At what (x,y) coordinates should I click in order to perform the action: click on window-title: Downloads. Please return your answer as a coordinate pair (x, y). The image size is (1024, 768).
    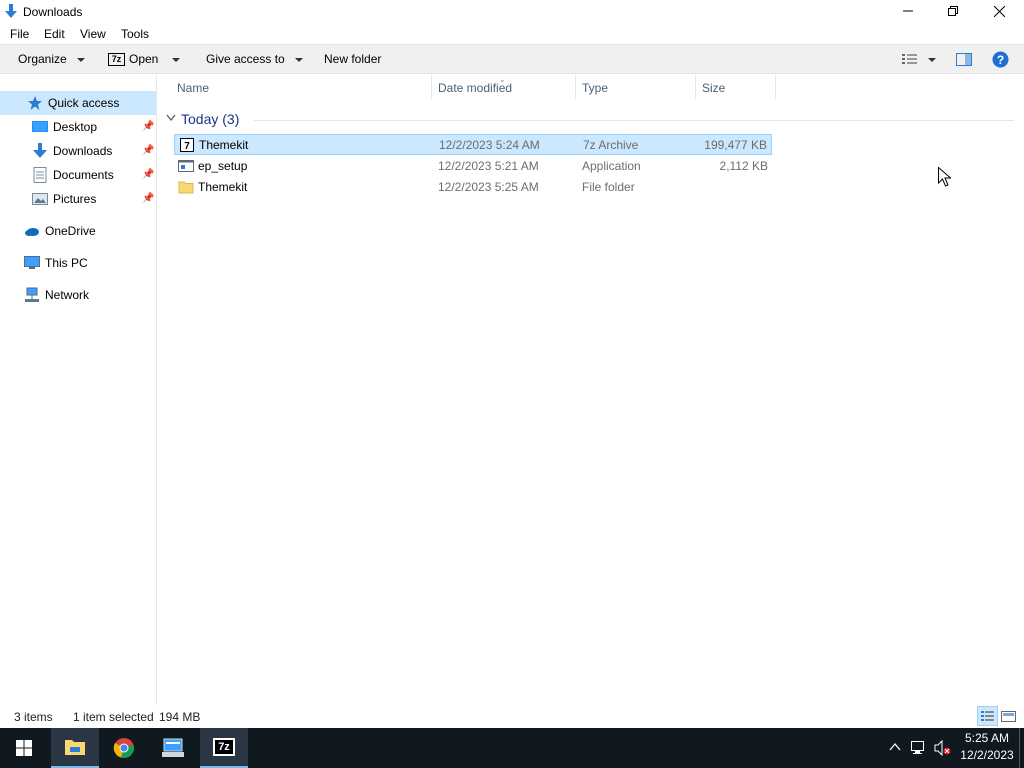
    Looking at the image, I should click on (53, 12).